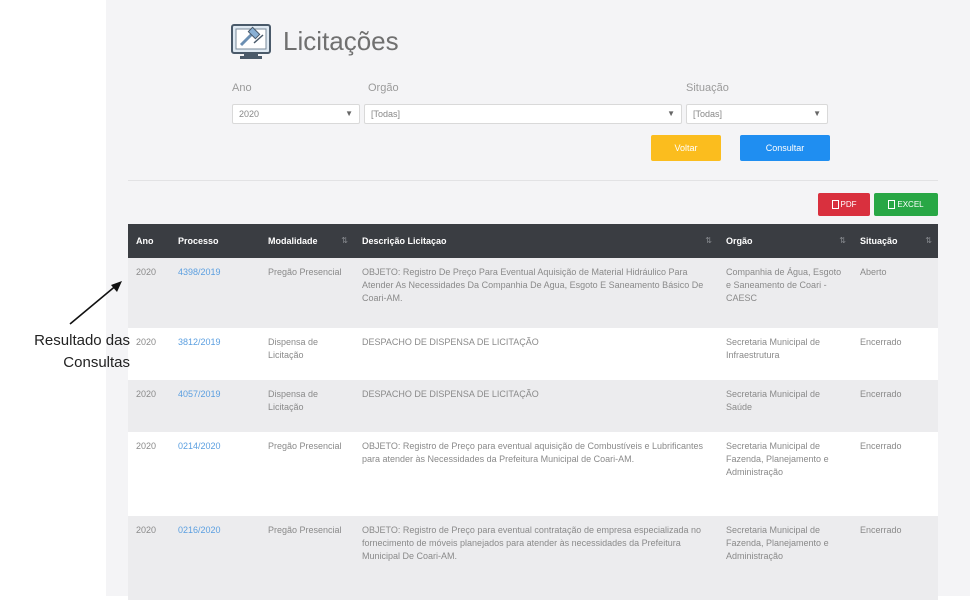 This screenshot has width=970, height=600. Describe the element at coordinates (82, 340) in the screenshot. I see `annotation-line-1: Resultado das` at that location.